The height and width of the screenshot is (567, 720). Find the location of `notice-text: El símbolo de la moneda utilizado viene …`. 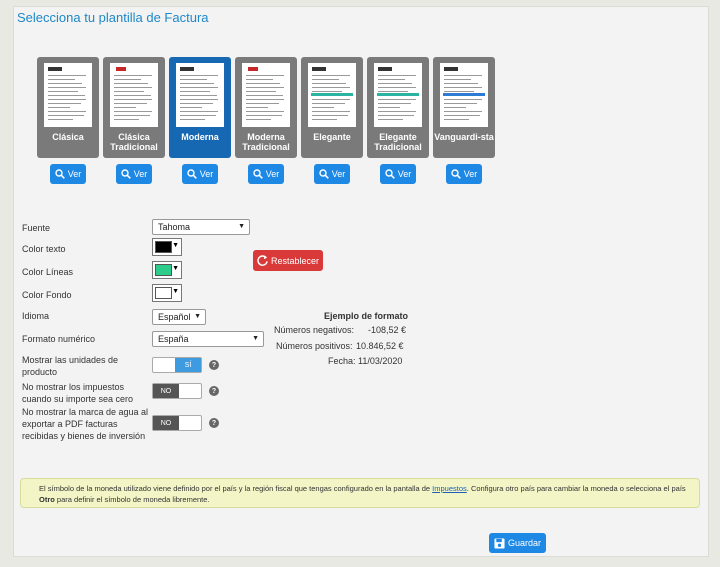

notice-text: El símbolo de la moneda utilizado viene … is located at coordinates (236, 488).